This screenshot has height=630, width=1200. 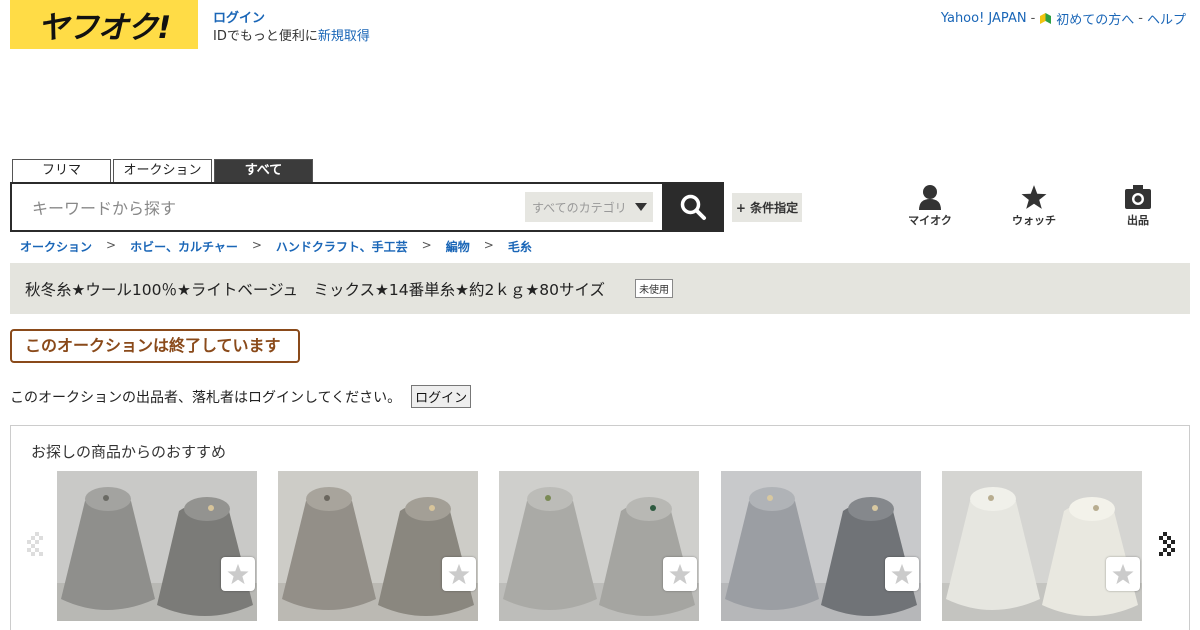 I want to click on carousel-next-icon, so click(x=1167, y=545).